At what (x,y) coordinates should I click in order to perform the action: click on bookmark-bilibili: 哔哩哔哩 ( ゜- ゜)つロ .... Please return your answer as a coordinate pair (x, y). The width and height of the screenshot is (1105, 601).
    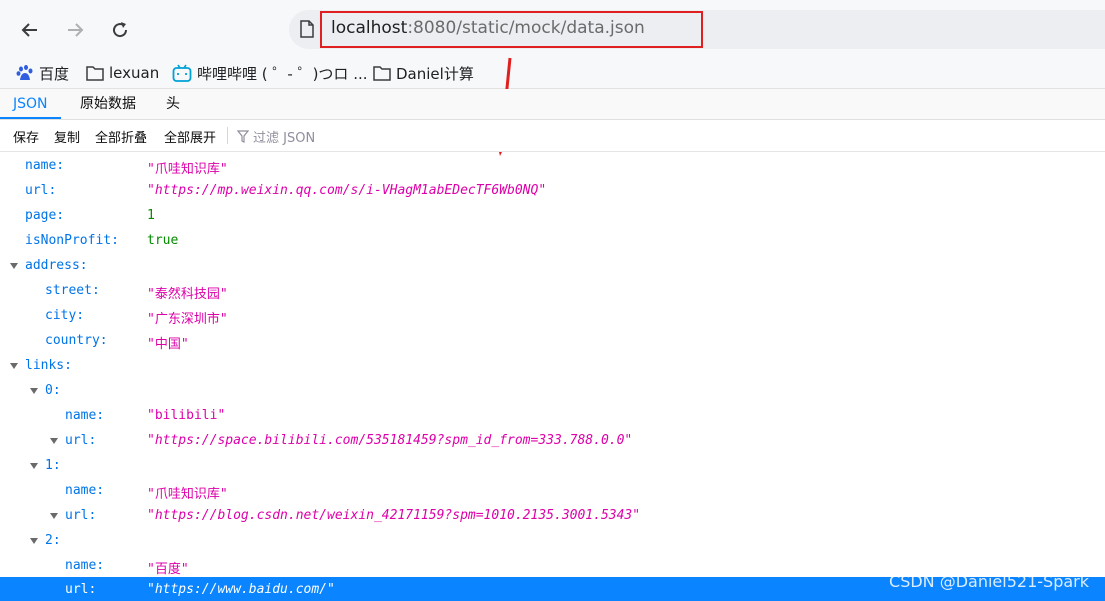
    Looking at the image, I should click on (270, 73).